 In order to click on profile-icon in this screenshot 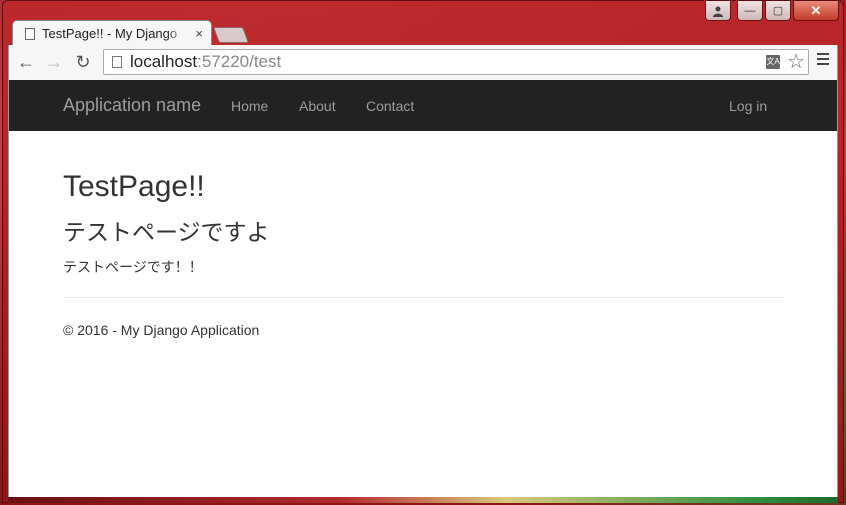, I will do `click(718, 11)`.